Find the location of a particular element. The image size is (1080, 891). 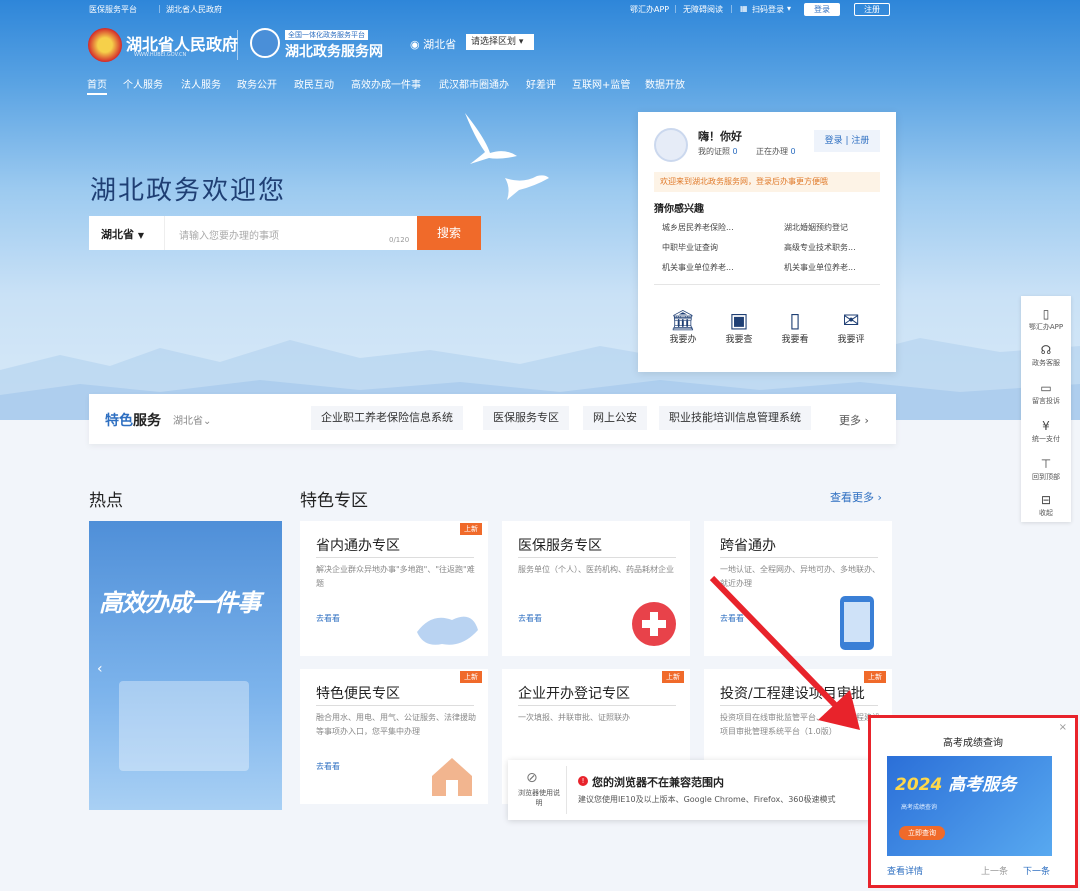

nav-interaction: 政民互动 is located at coordinates (314, 83).